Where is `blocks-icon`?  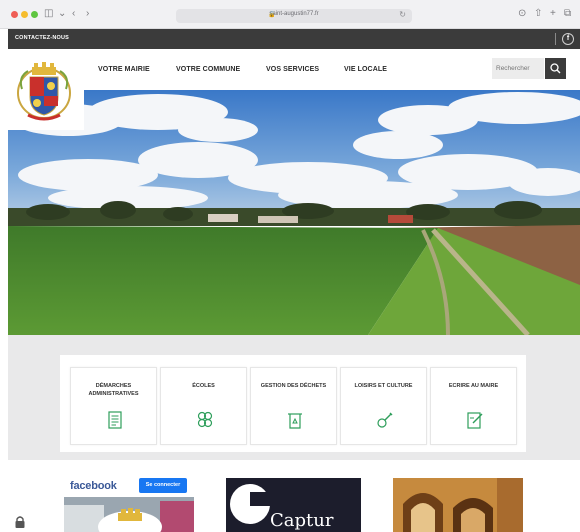 blocks-icon is located at coordinates (205, 419).